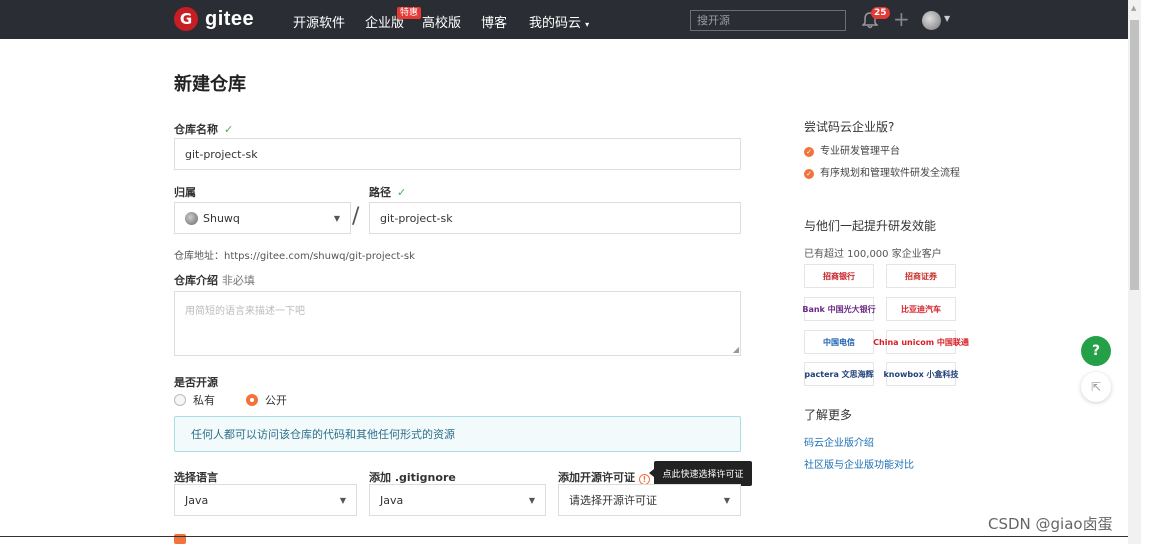 The image size is (1151, 544). I want to click on top-nav: G gitee 开源软件 企业版 特惠 高校版 博客 我的码云 ▾ 25 + ▼, so click(564, 19).